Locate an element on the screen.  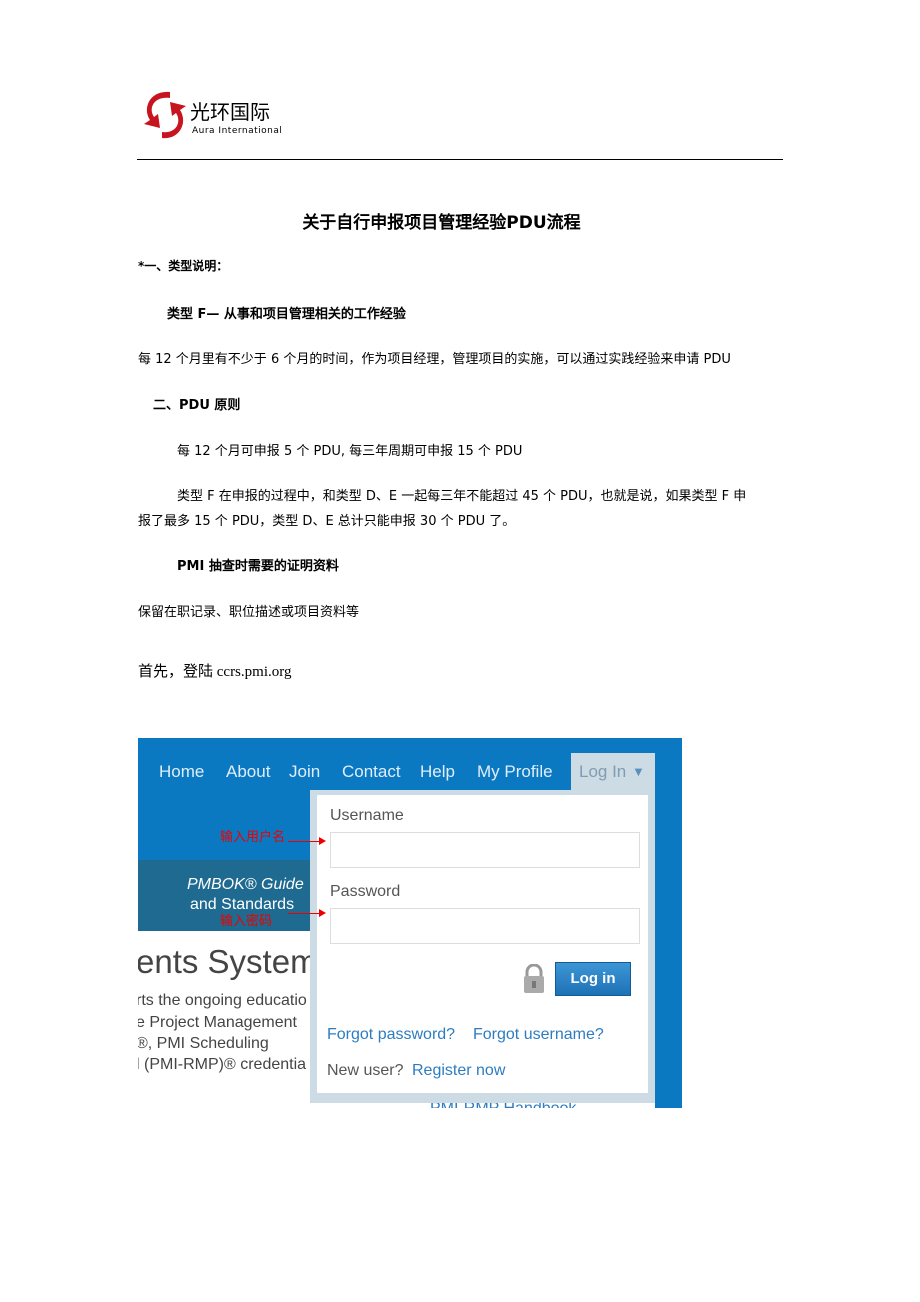
body-line-3: ®, PMI Scheduling is located at coordinates (203, 1043).